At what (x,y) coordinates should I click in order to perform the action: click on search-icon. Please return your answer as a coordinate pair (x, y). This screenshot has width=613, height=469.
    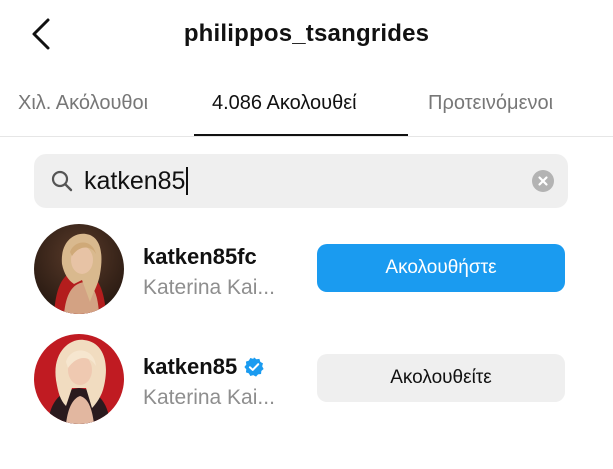
    Looking at the image, I should click on (62, 181).